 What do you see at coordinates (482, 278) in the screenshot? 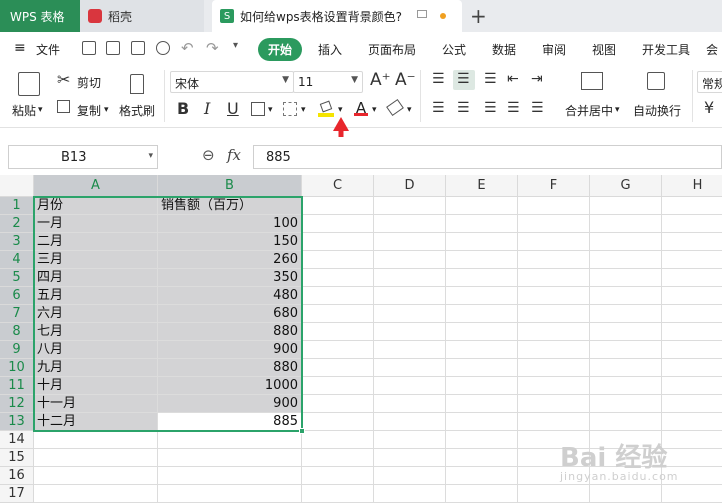
I see `cell-e5` at bounding box center [482, 278].